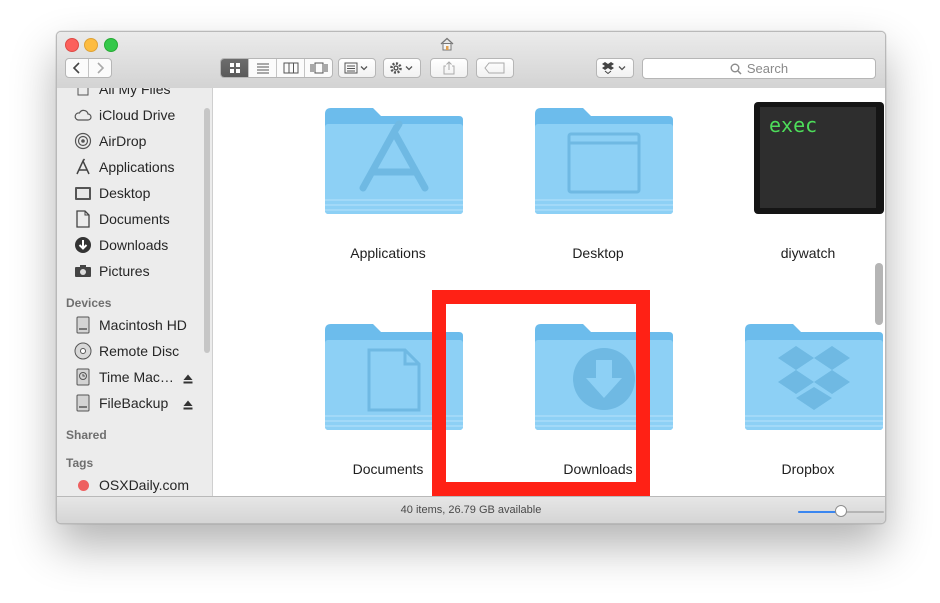  I want to click on arrange-button, so click(357, 68).